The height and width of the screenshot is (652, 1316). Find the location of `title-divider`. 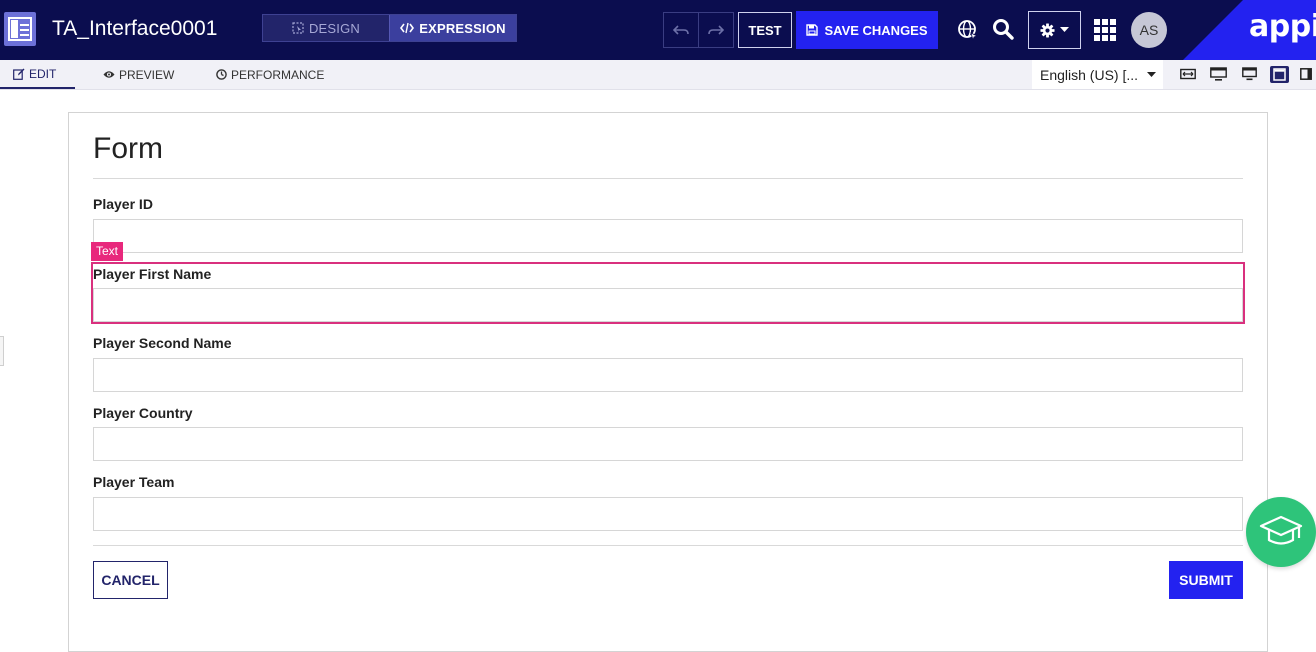

title-divider is located at coordinates (668, 178).